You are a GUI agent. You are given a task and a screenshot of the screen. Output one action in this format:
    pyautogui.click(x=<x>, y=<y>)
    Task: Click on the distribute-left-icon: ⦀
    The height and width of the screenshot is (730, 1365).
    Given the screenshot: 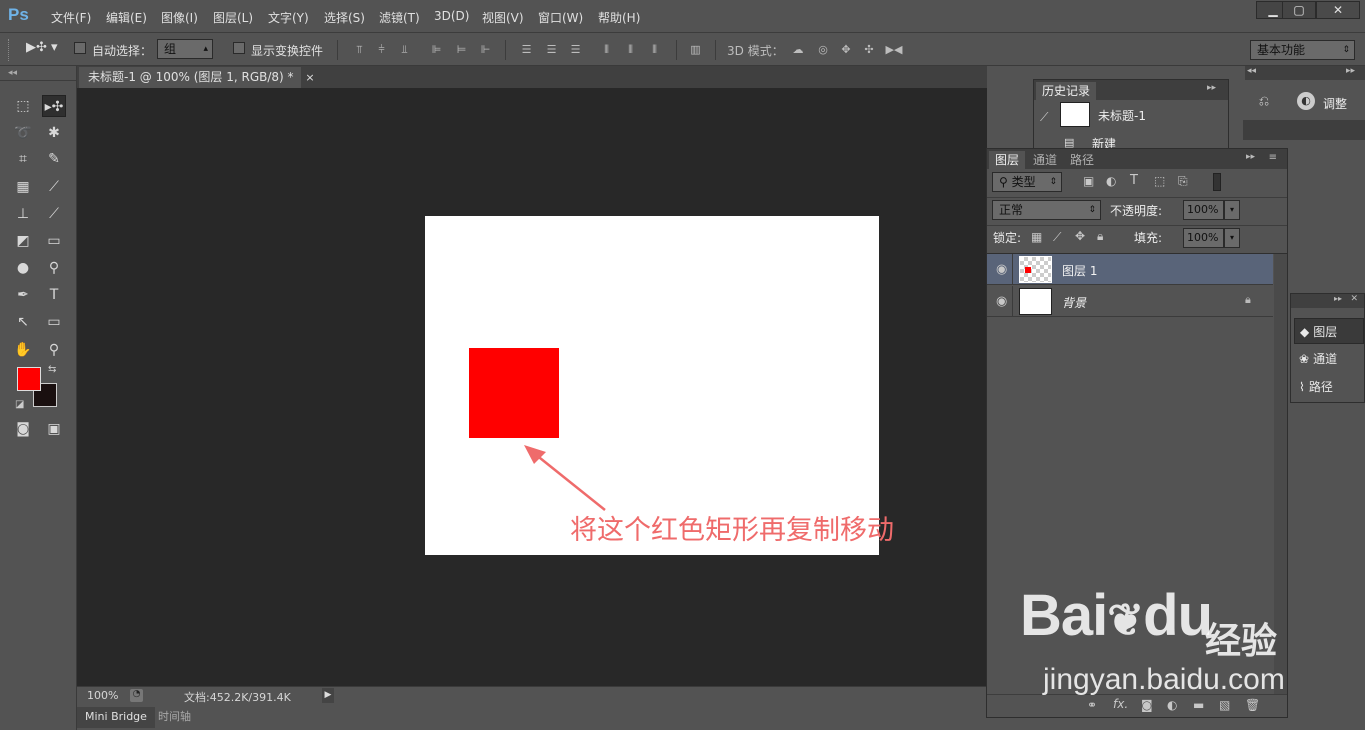 What is the action you would take?
    pyautogui.click(x=606, y=50)
    